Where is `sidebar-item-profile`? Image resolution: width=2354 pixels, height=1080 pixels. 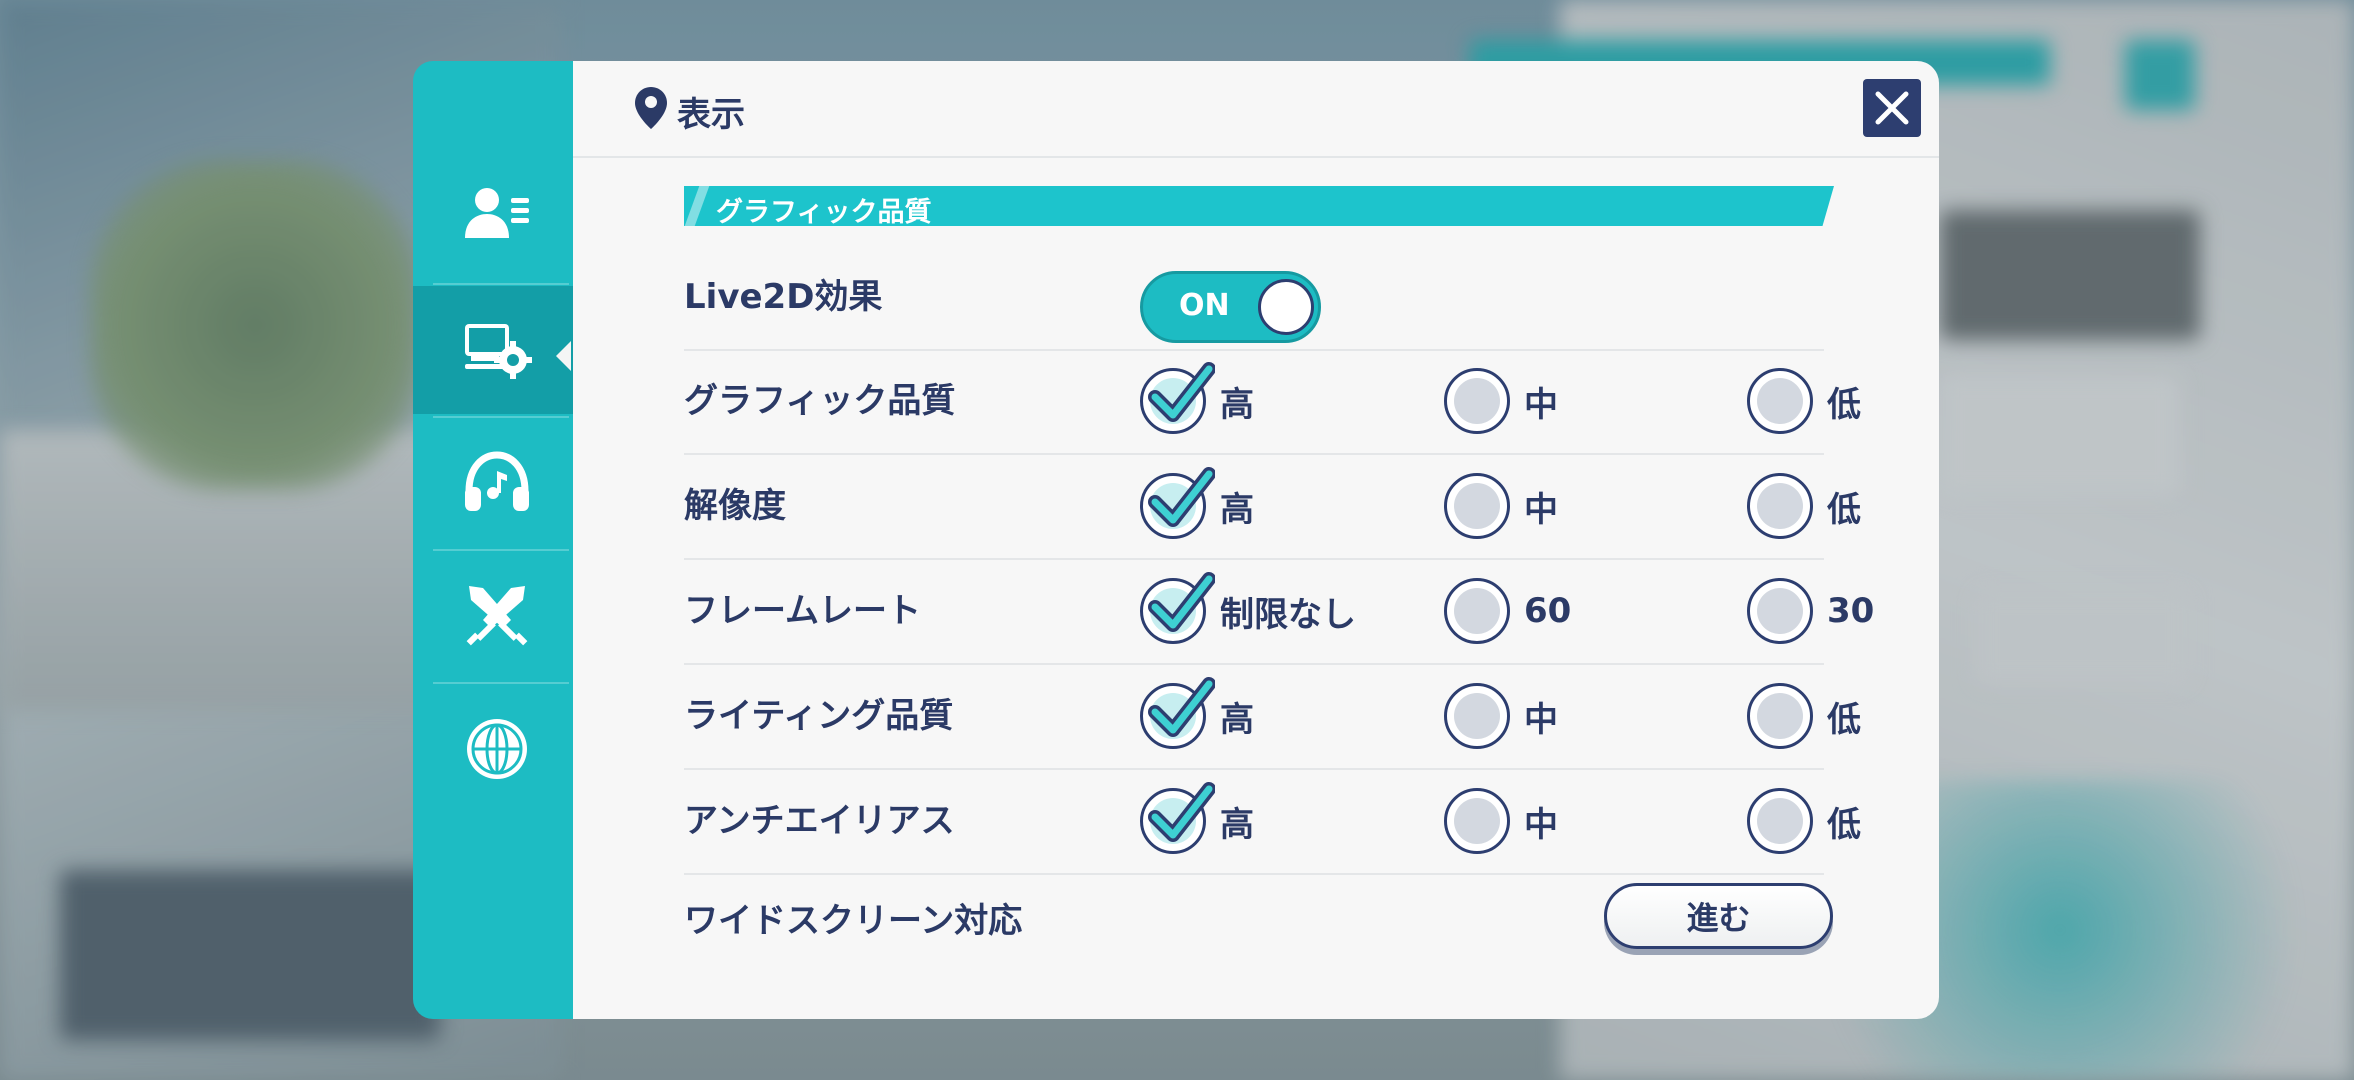
sidebar-item-profile is located at coordinates (497, 214).